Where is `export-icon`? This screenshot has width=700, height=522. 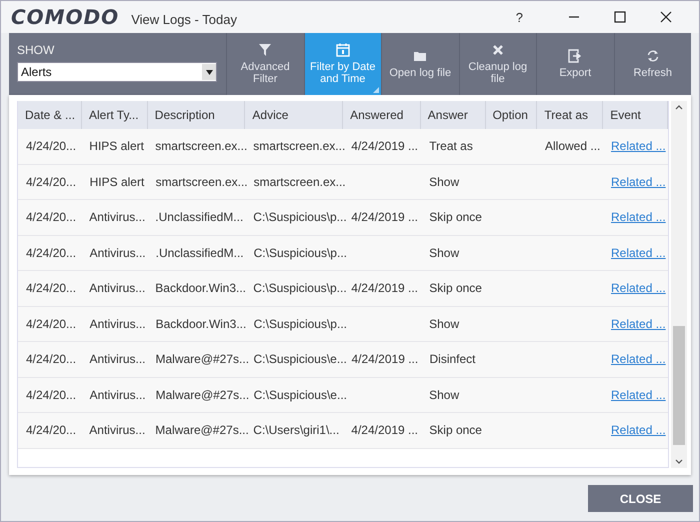 export-icon is located at coordinates (575, 55).